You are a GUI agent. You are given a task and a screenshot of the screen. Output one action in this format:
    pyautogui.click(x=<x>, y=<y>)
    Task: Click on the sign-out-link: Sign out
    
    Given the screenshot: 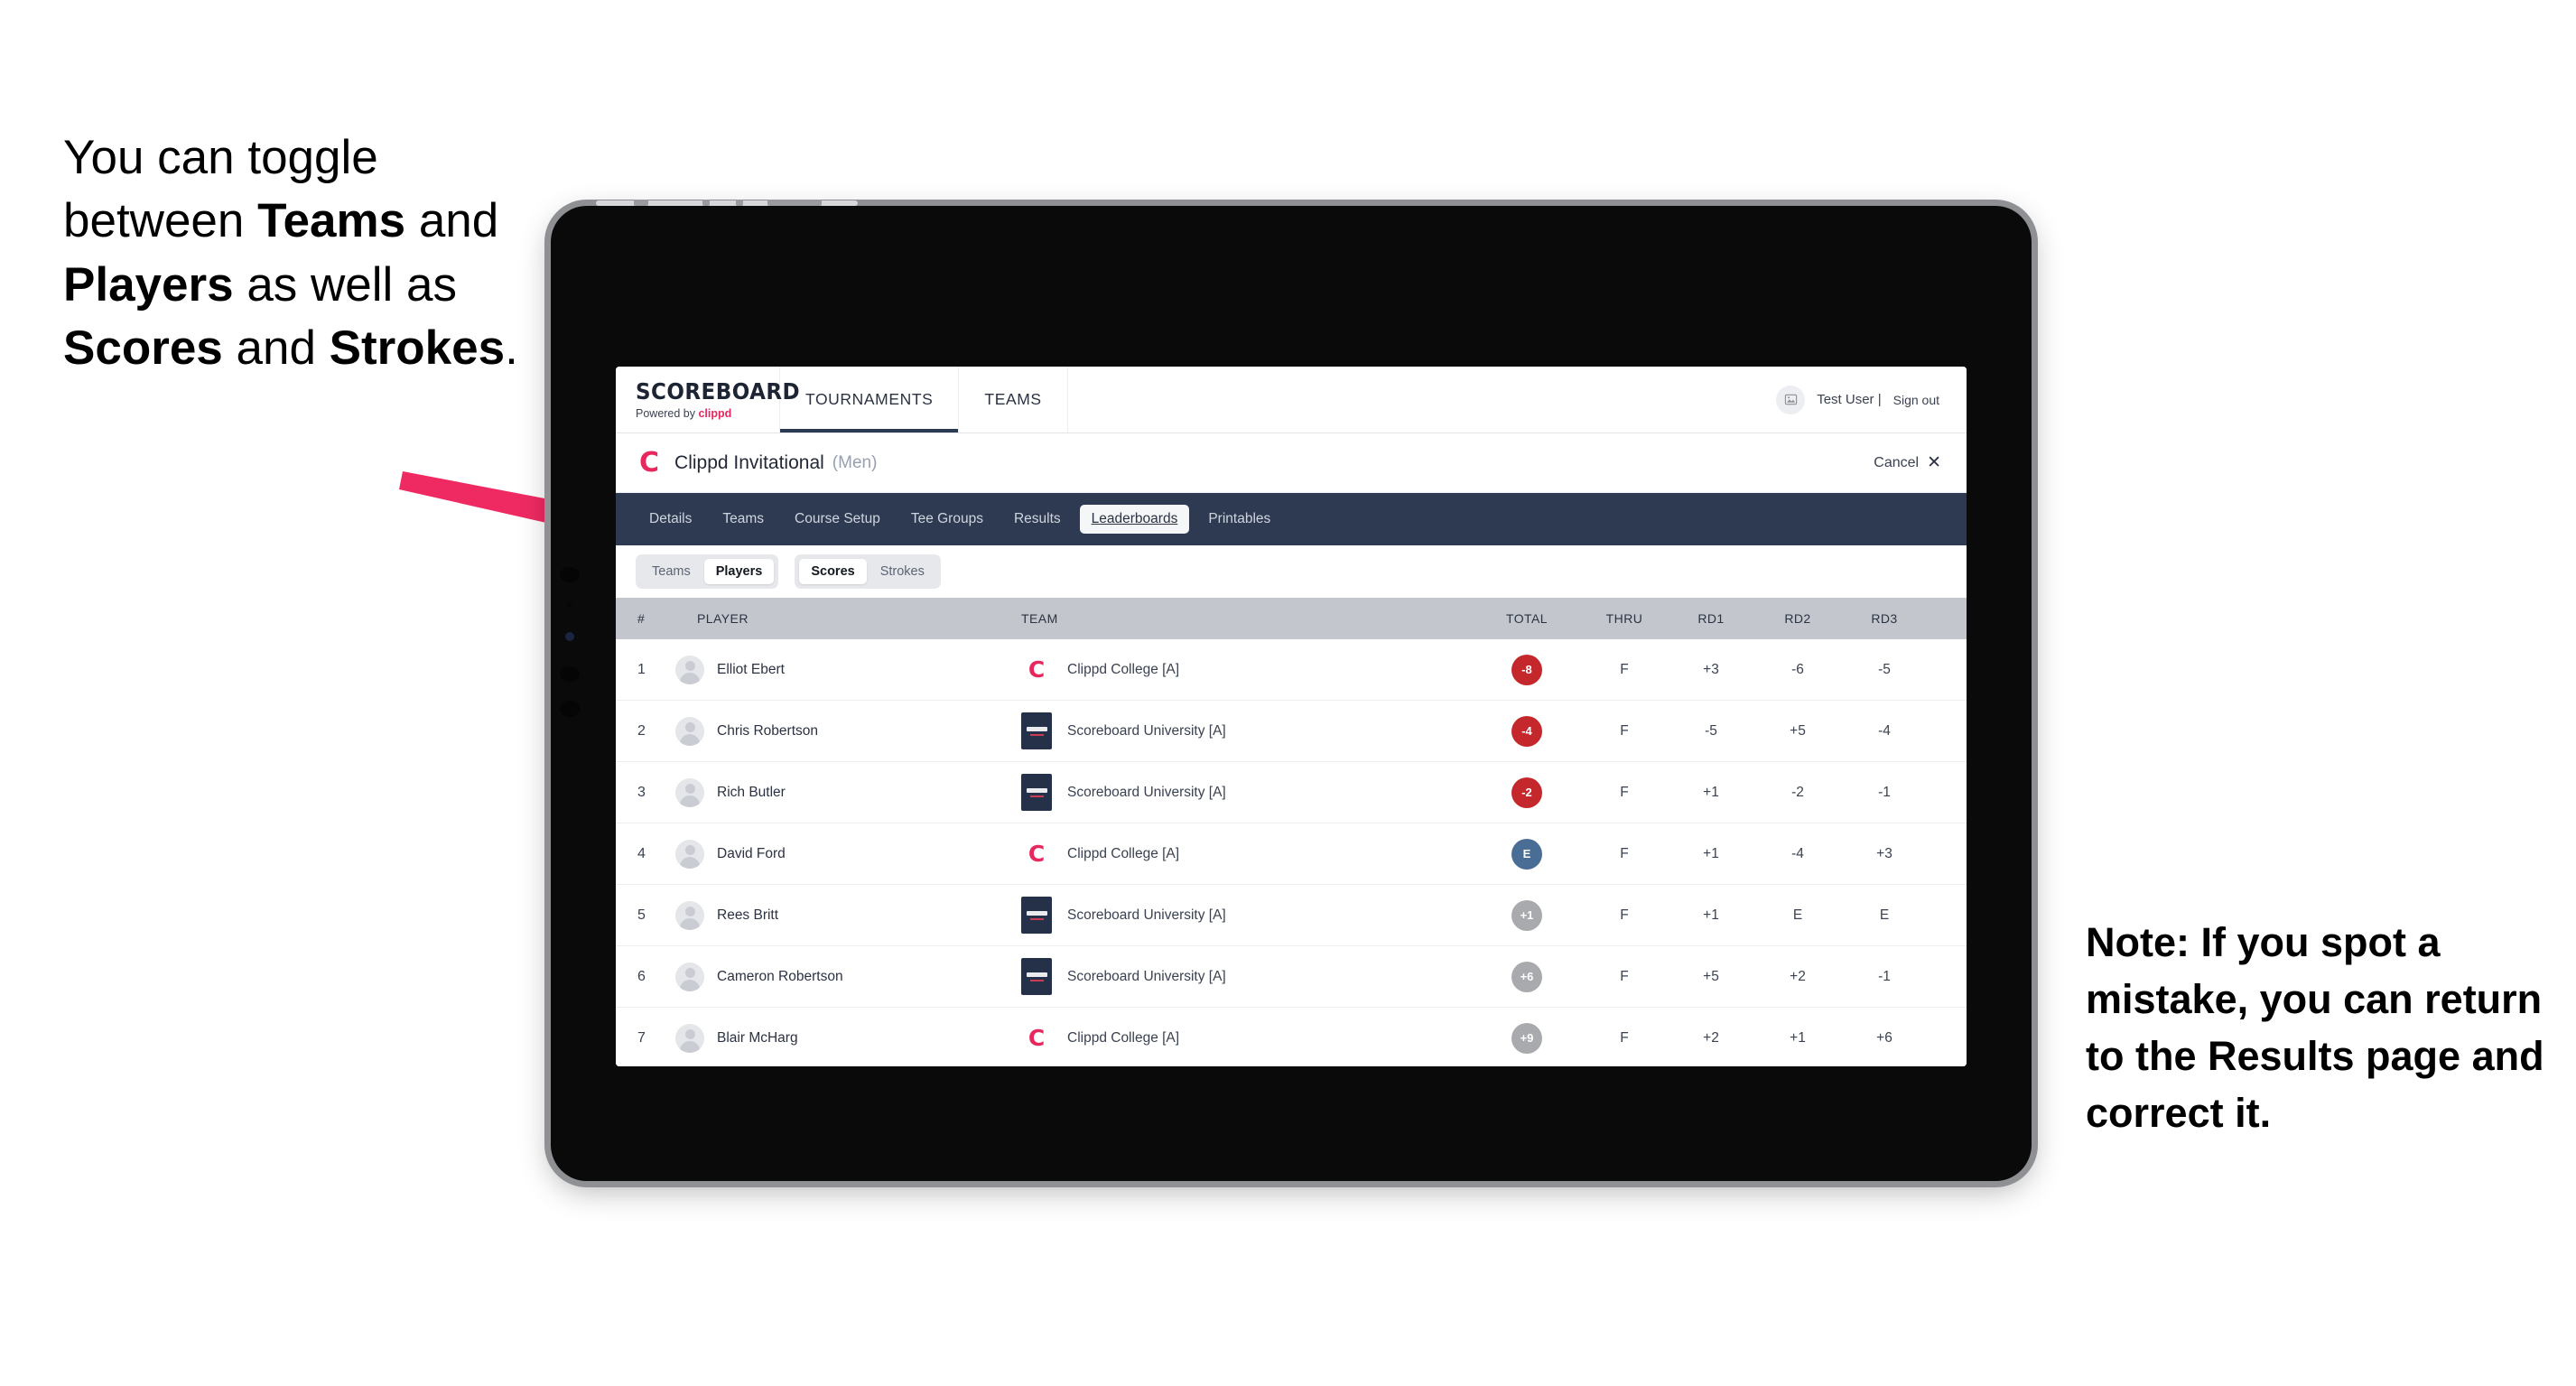 What is the action you would take?
    pyautogui.click(x=1916, y=400)
    